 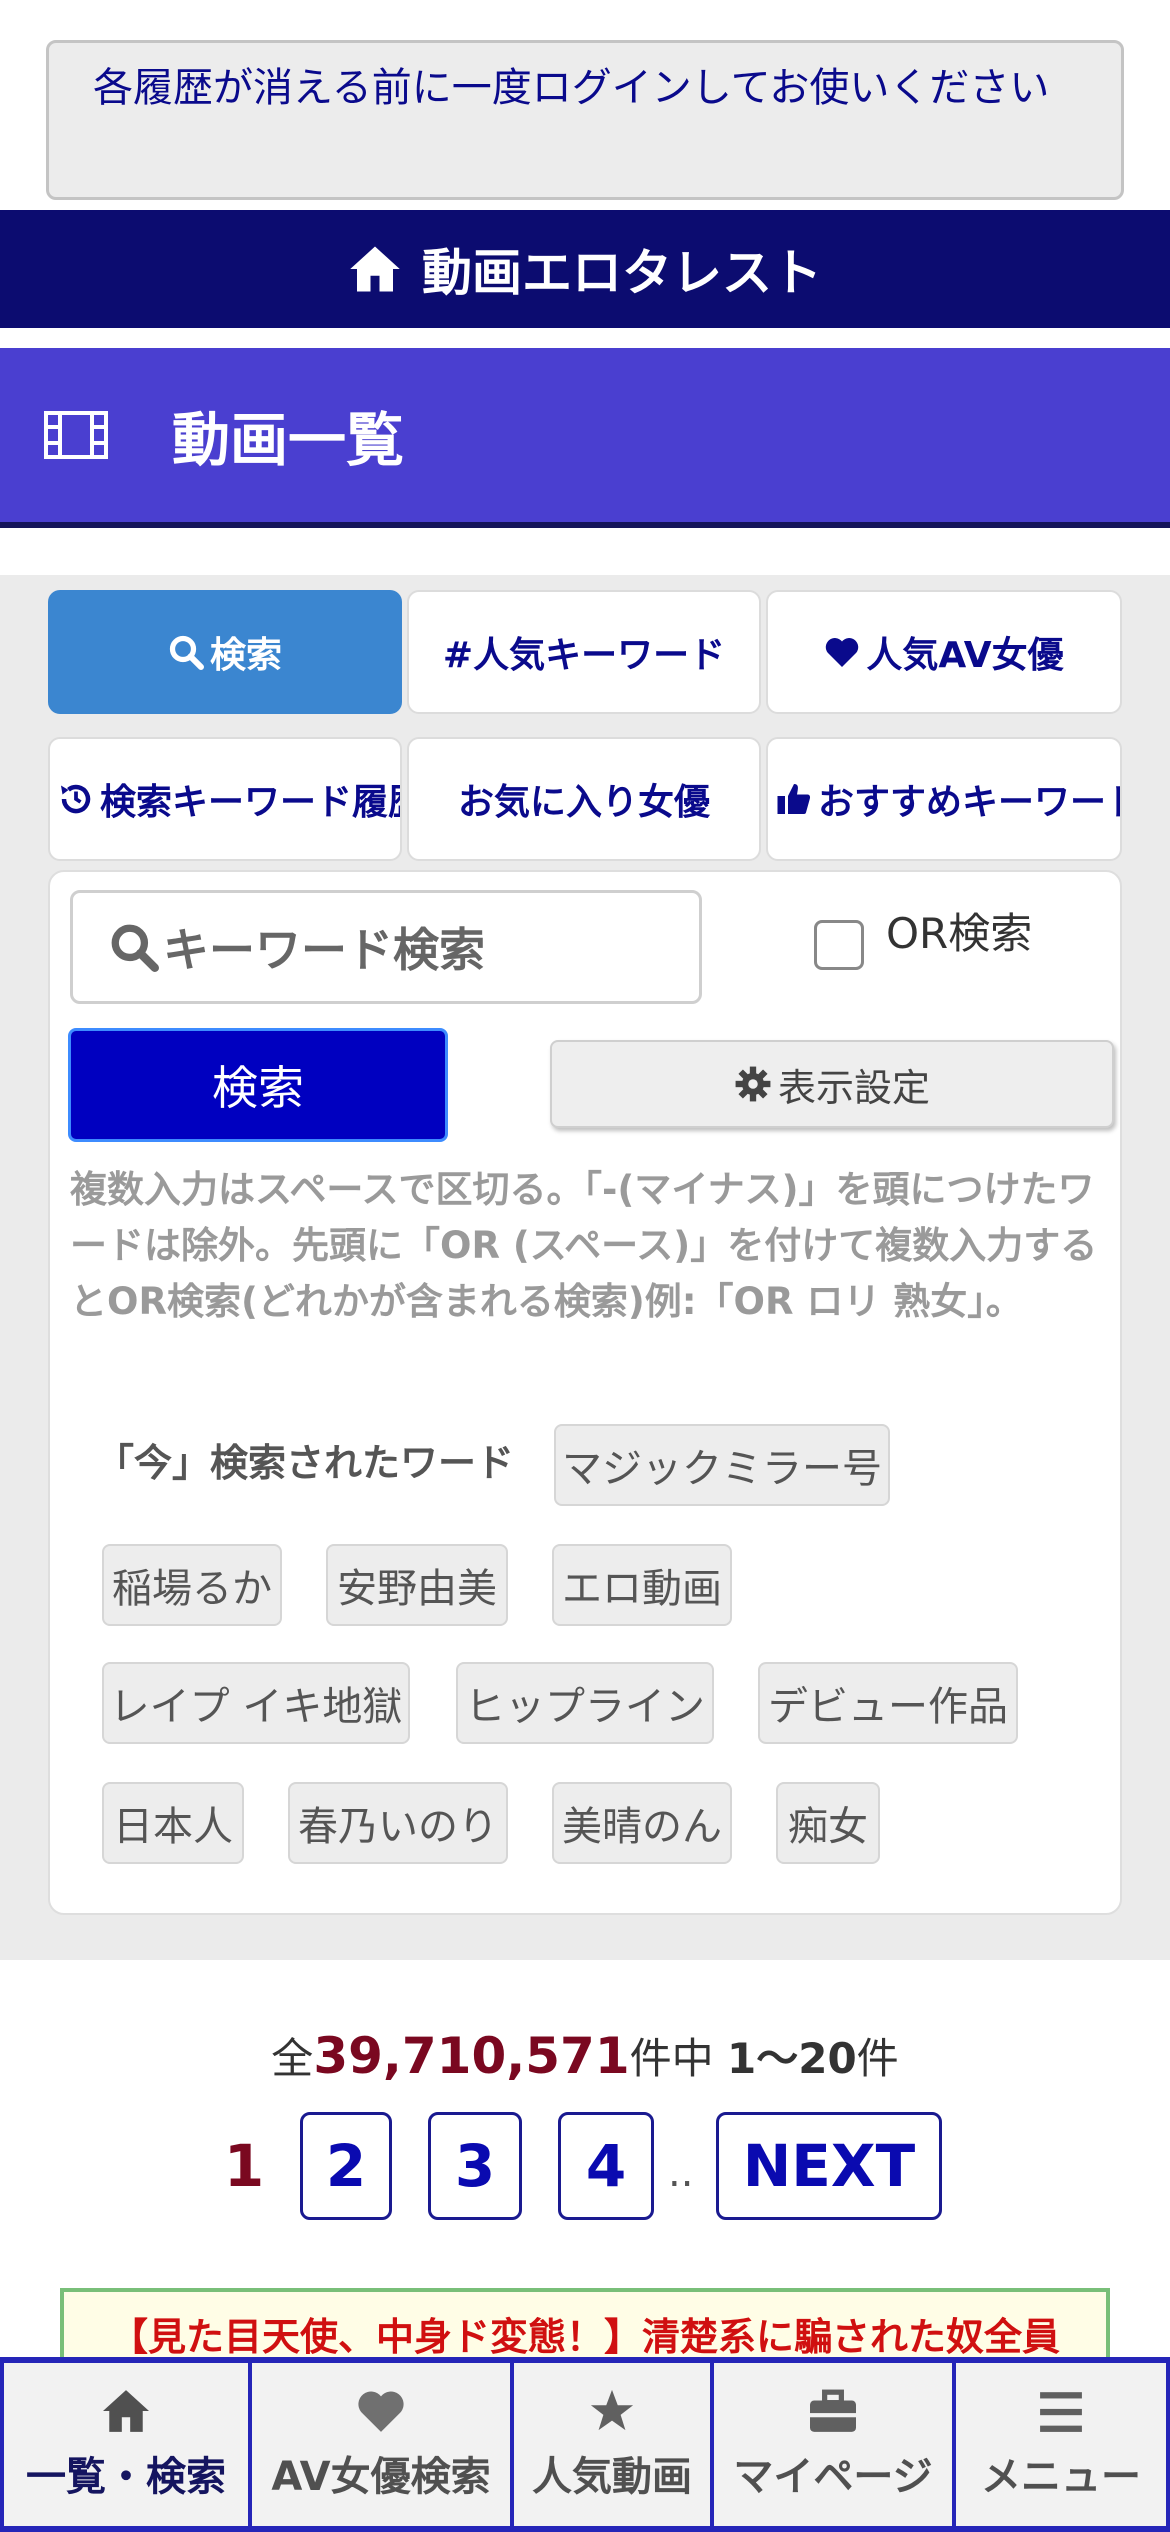 I want to click on site-header: 動画エロタレスト, so click(x=585, y=269).